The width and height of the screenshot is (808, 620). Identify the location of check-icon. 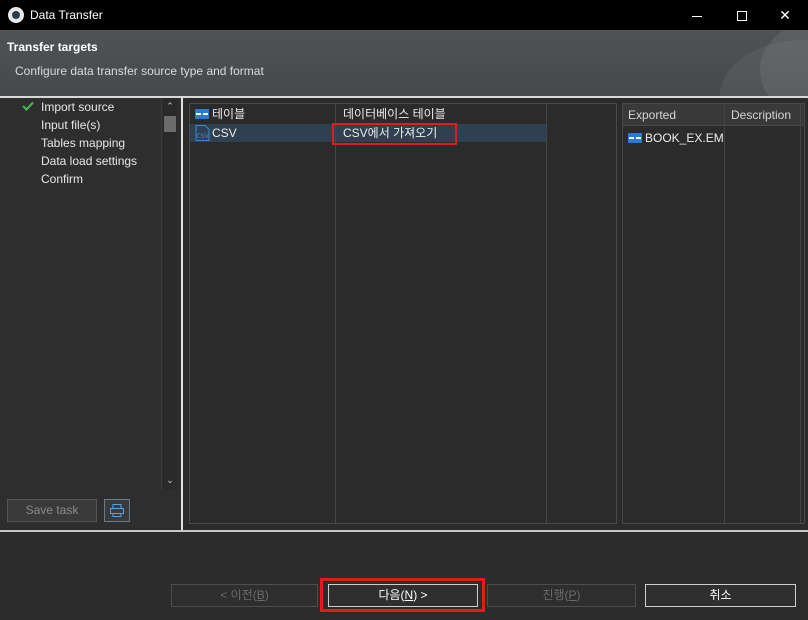
(28, 106).